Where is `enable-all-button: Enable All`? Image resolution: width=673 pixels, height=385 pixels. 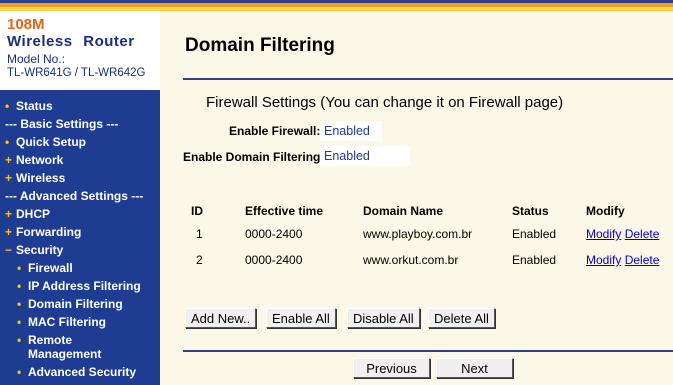
enable-all-button: Enable All is located at coordinates (301, 318).